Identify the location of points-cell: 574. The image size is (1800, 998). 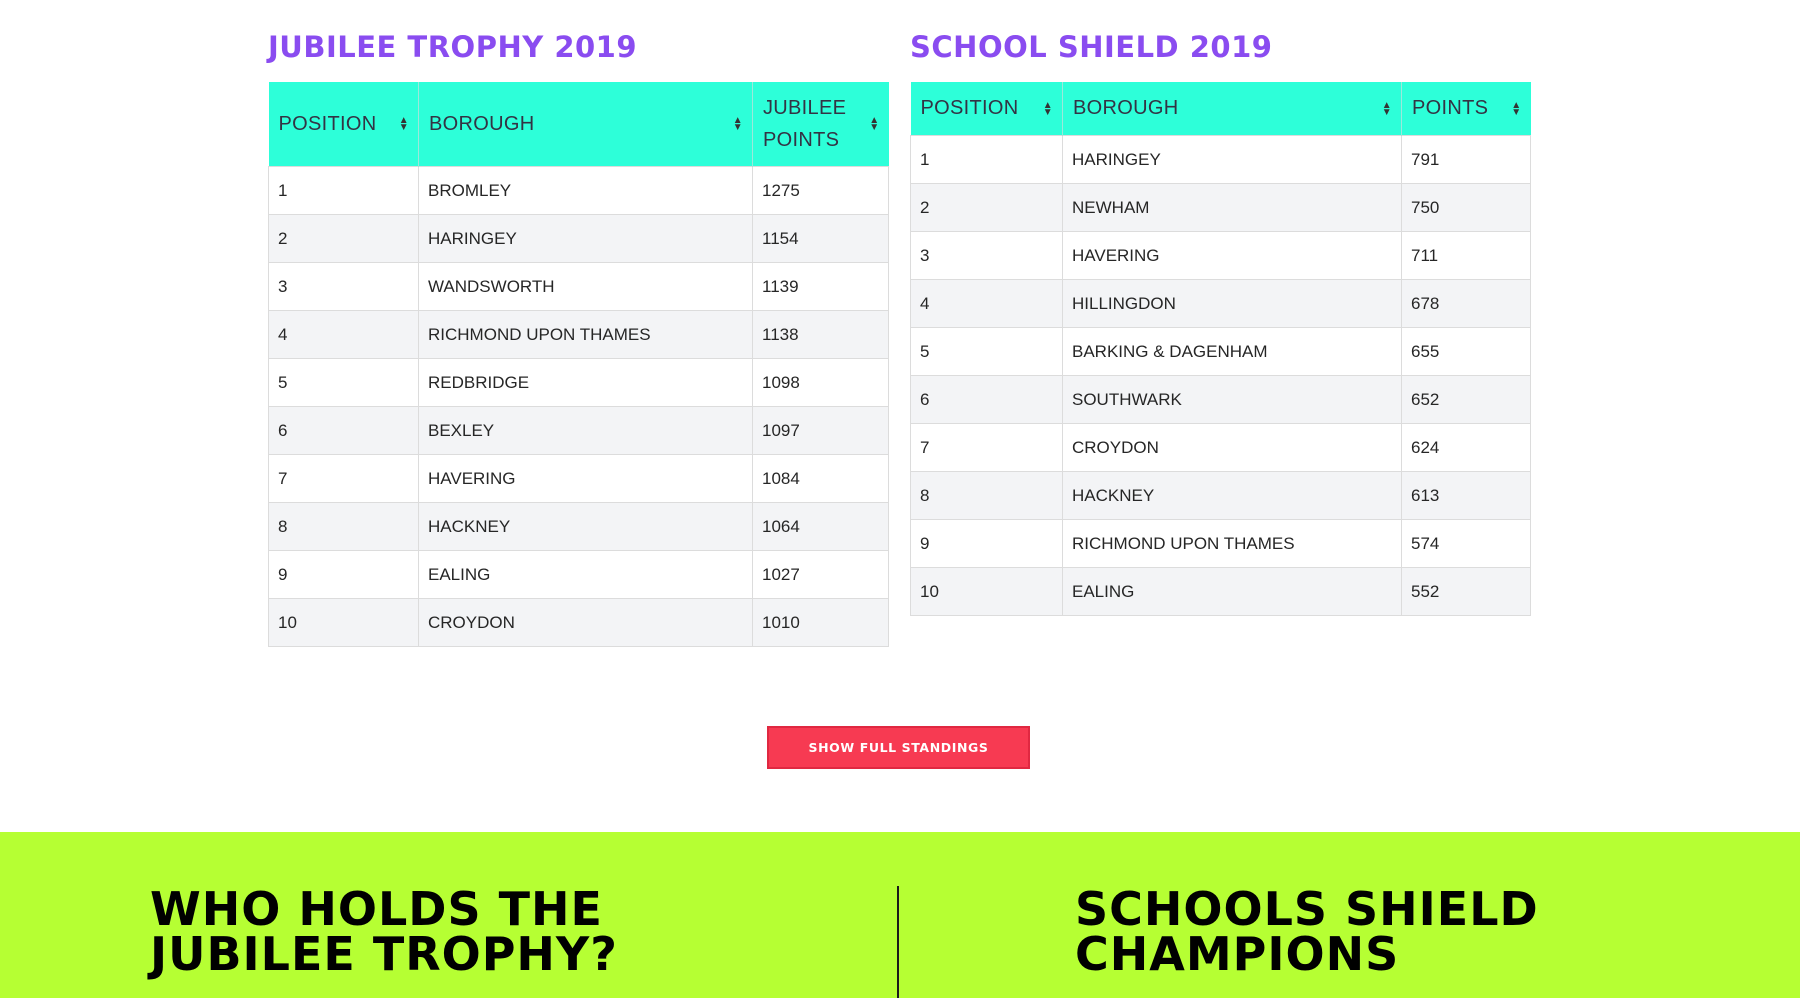
(1466, 543).